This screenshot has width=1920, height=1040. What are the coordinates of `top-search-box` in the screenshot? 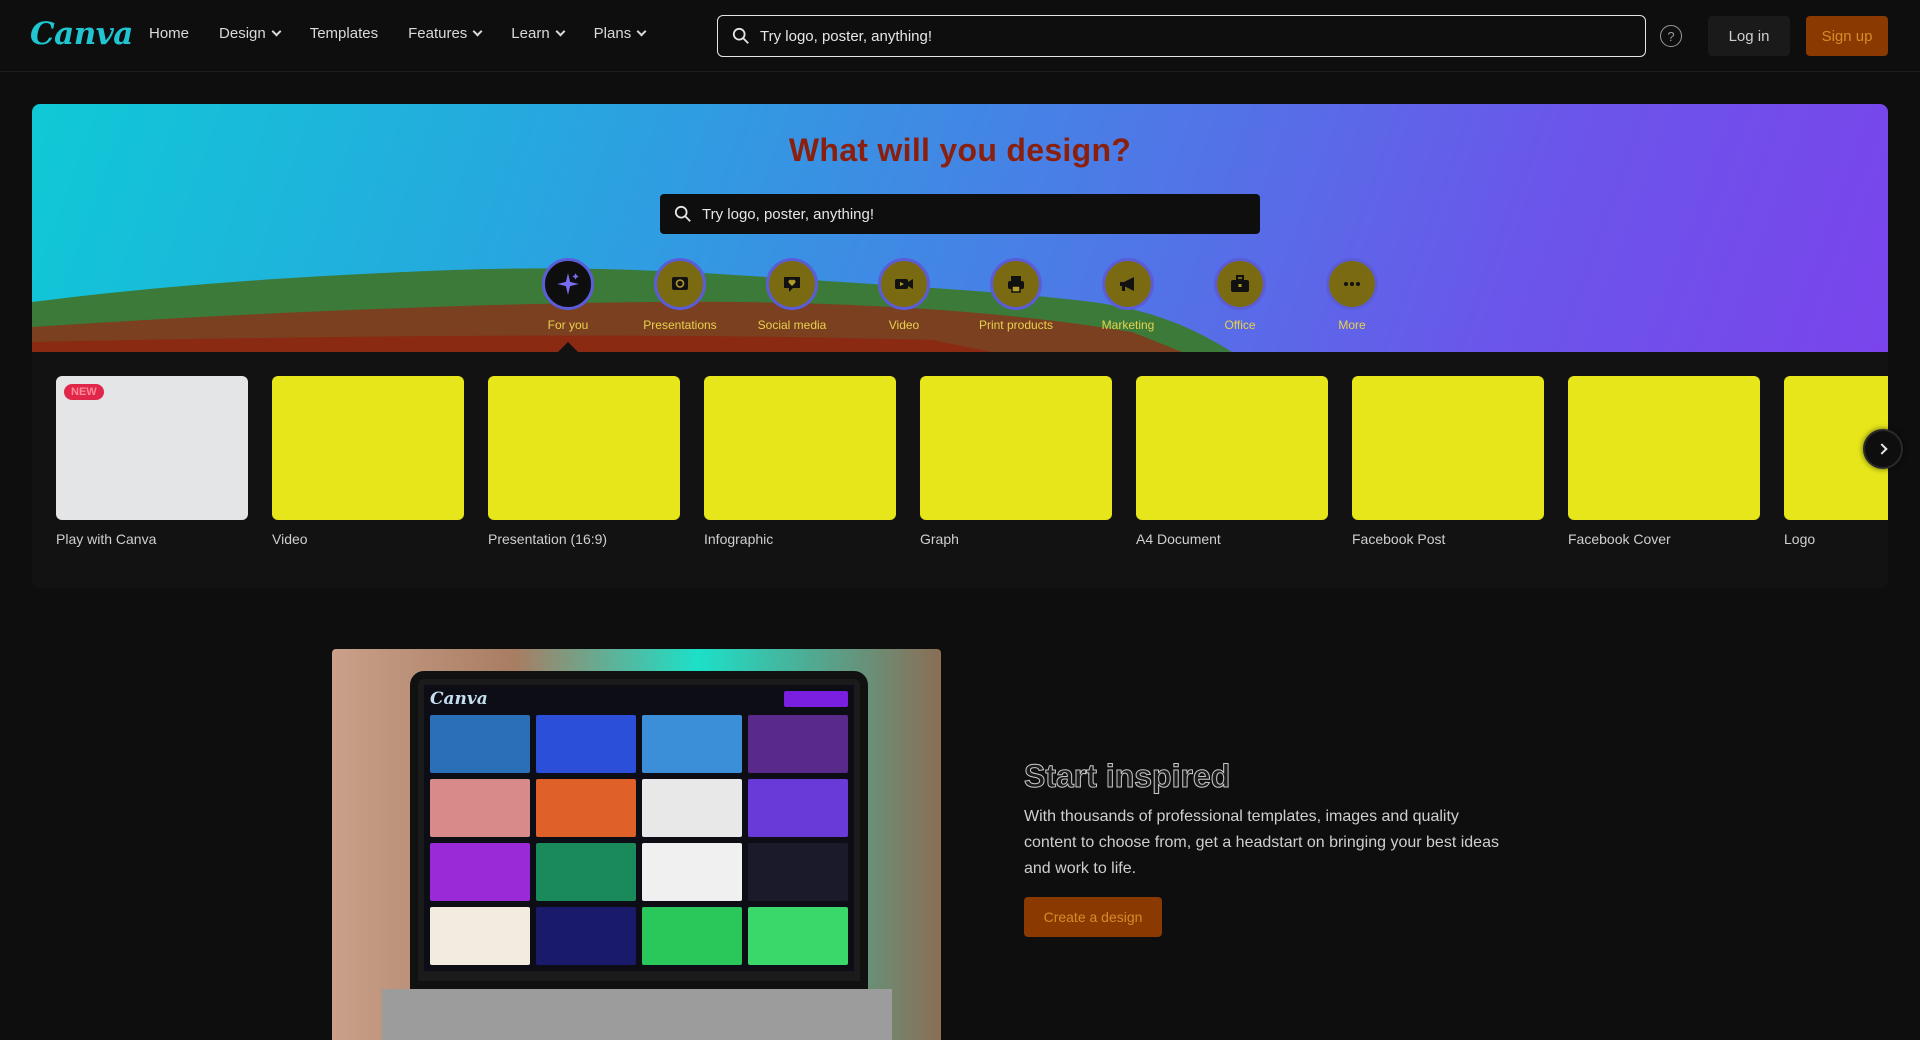 It's located at (1181, 36).